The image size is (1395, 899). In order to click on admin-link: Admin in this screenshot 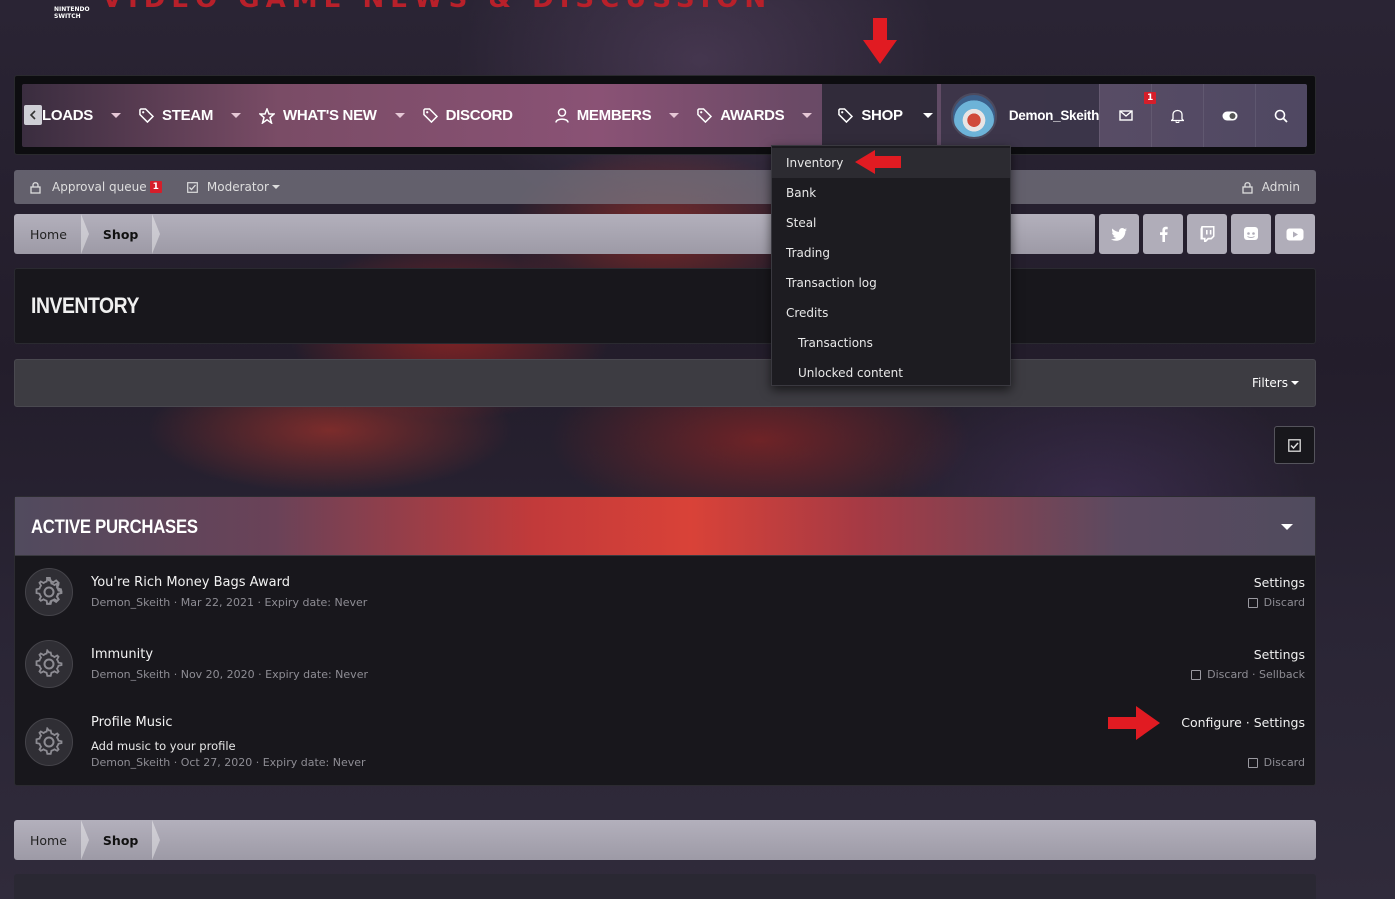, I will do `click(1271, 187)`.